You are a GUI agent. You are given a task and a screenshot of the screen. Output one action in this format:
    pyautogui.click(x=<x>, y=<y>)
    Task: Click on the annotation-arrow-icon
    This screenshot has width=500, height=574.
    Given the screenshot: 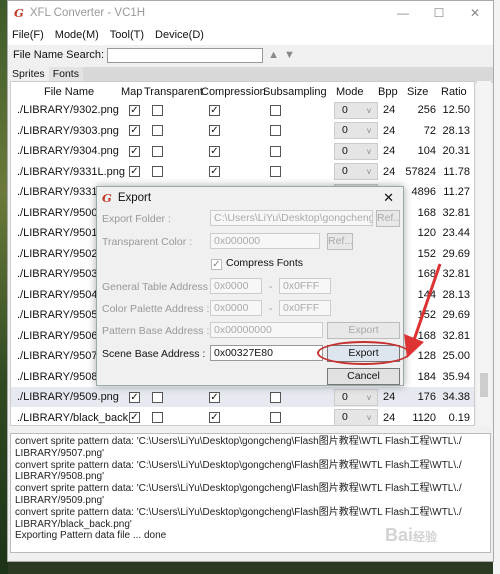 What is the action you would take?
    pyautogui.click(x=423, y=310)
    